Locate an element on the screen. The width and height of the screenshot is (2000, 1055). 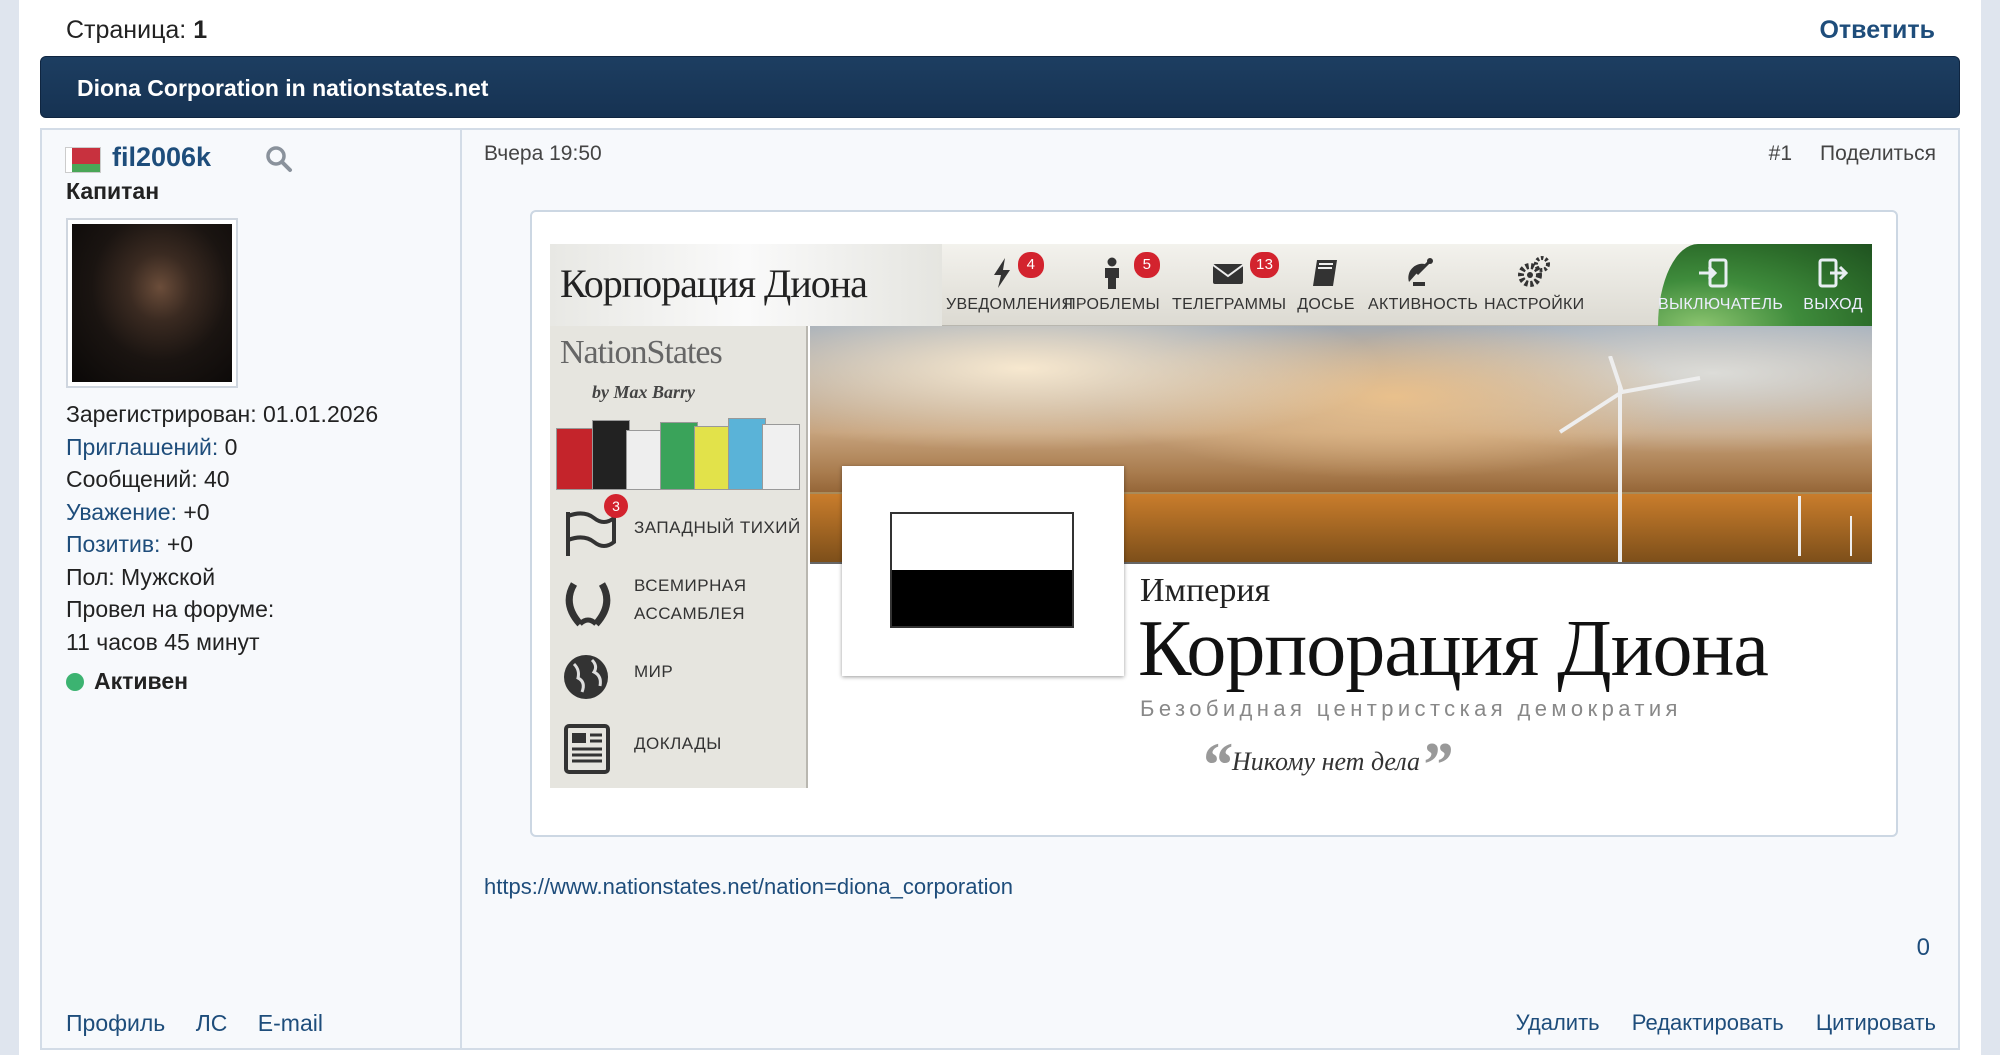
ns-nav-logout: ВЫХОД is located at coordinates (1833, 285).